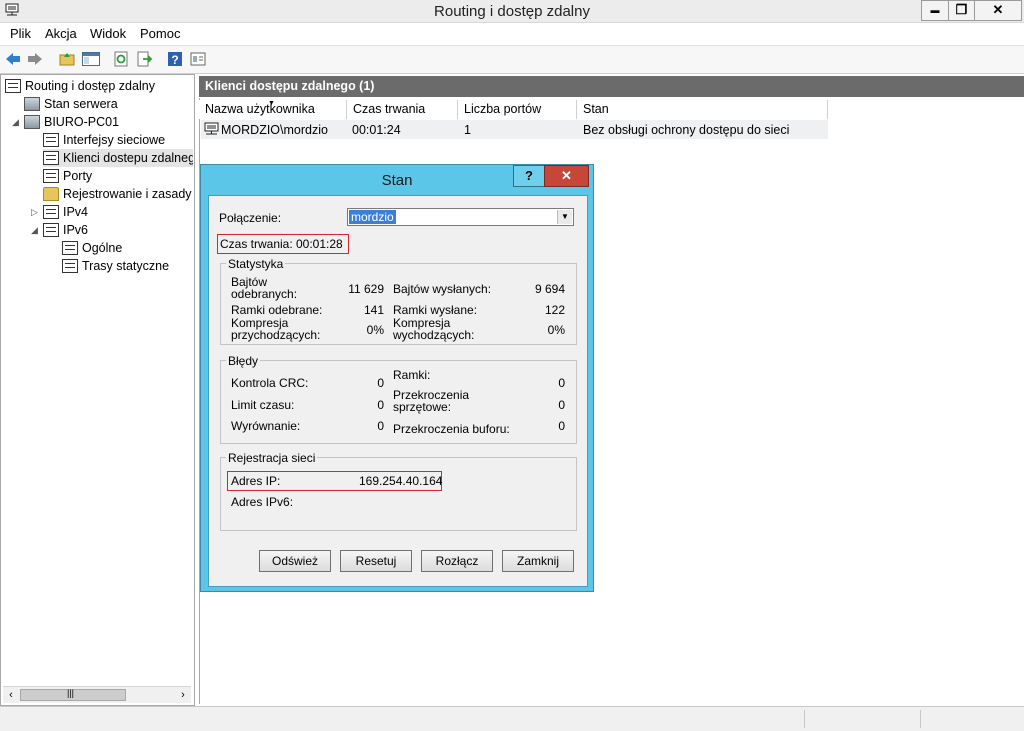 The image size is (1024, 731). I want to click on timeout-label: Limit czasu:, so click(263, 405).